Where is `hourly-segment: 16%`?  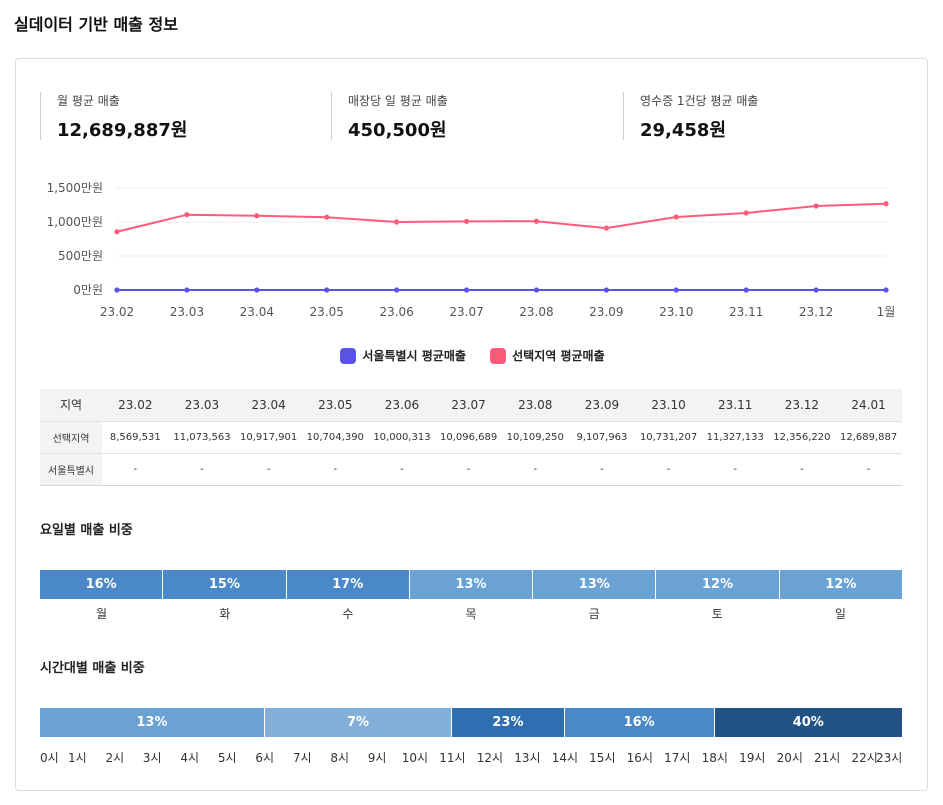 hourly-segment: 16% is located at coordinates (639, 722).